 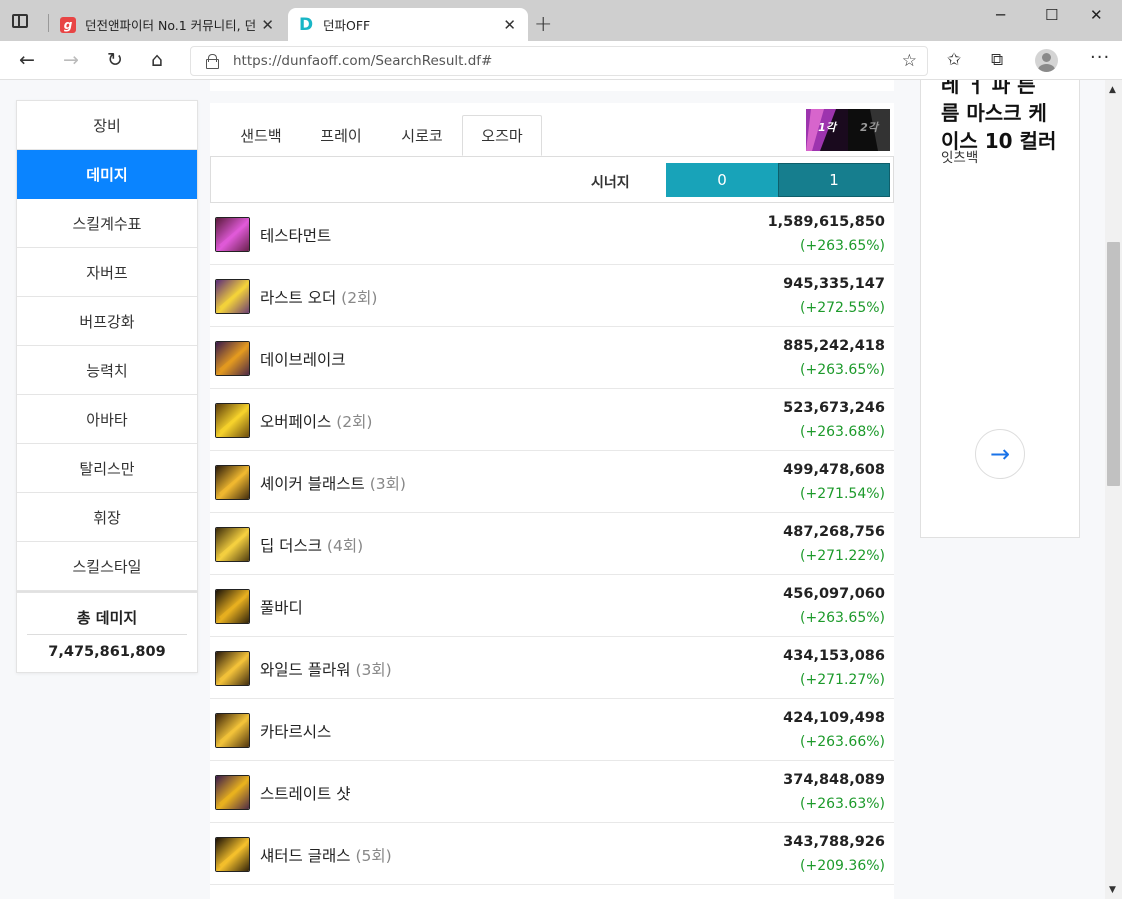 I want to click on sidebar-item-skill-coefficients: 스킬계수표, so click(x=107, y=223).